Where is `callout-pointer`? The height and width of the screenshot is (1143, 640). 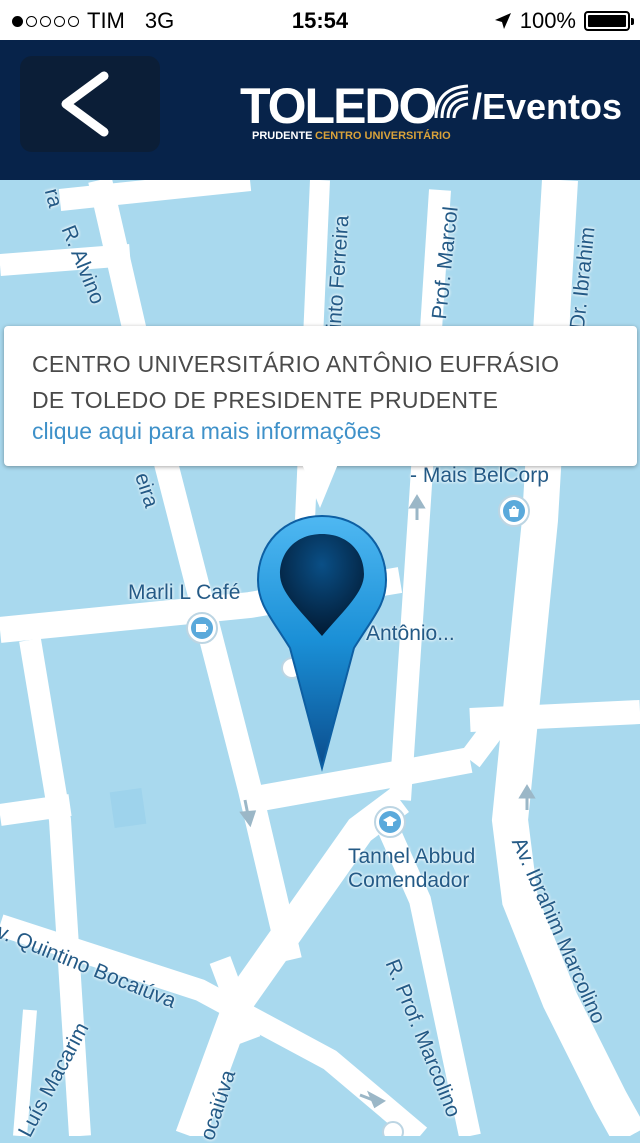 callout-pointer is located at coordinates (320, 486).